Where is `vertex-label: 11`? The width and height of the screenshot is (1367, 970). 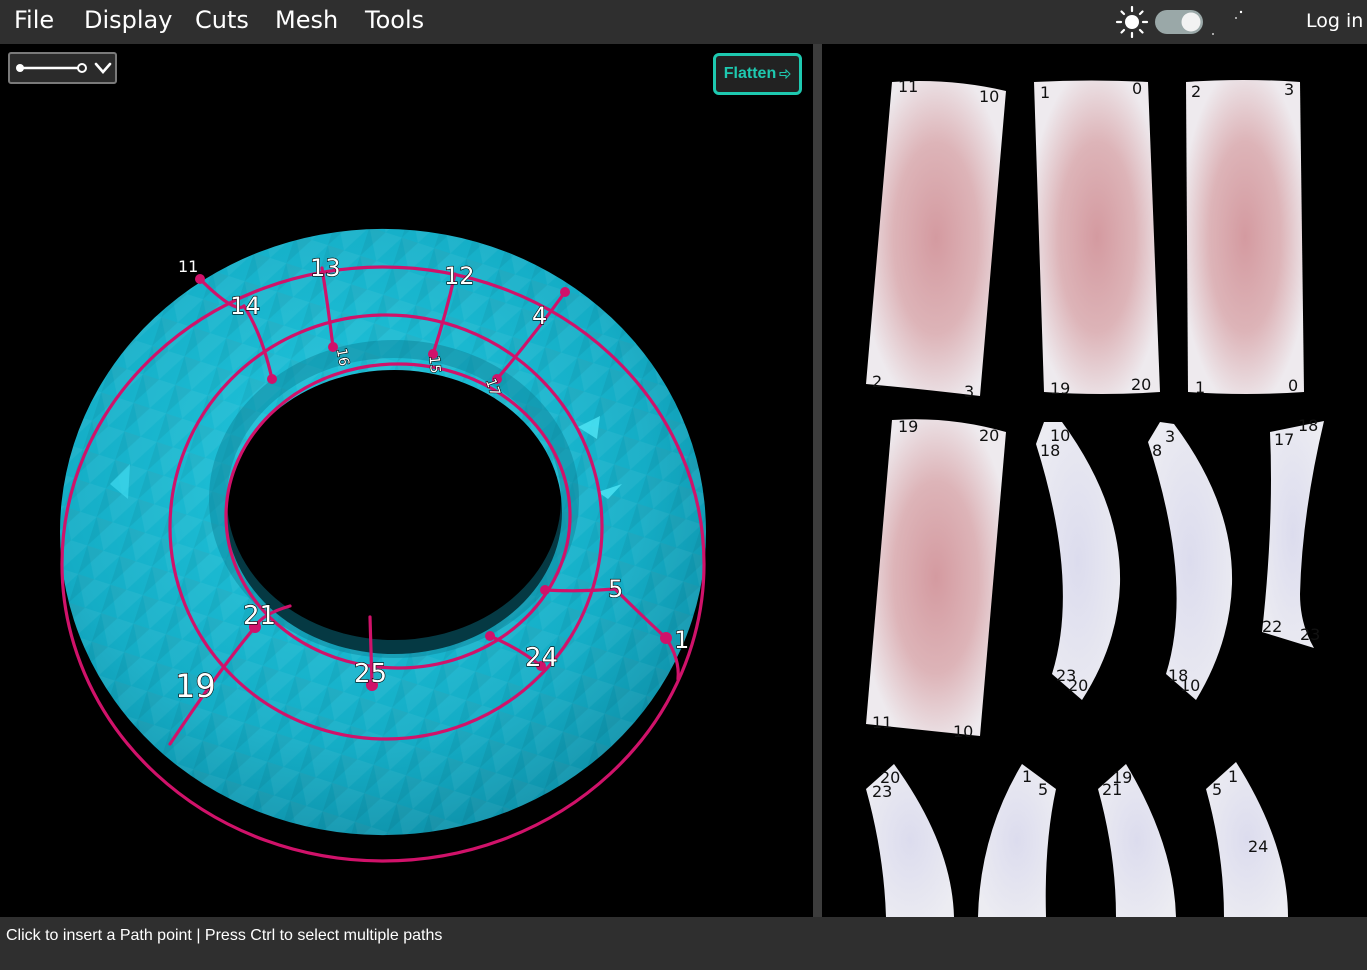
vertex-label: 11 is located at coordinates (188, 266).